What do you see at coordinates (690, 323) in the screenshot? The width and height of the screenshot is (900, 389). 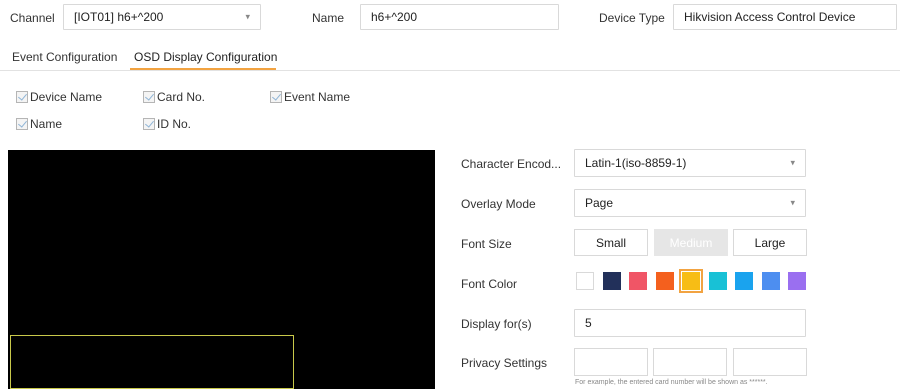 I see `display-for-input: 5` at bounding box center [690, 323].